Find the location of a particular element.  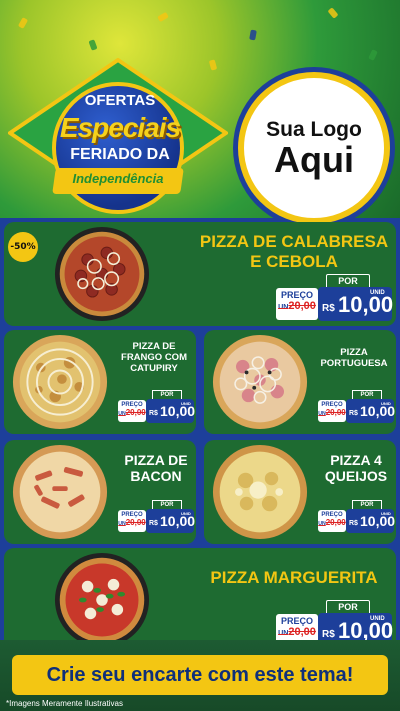

badge-ofertas: OFERTAS is located at coordinates (120, 100).